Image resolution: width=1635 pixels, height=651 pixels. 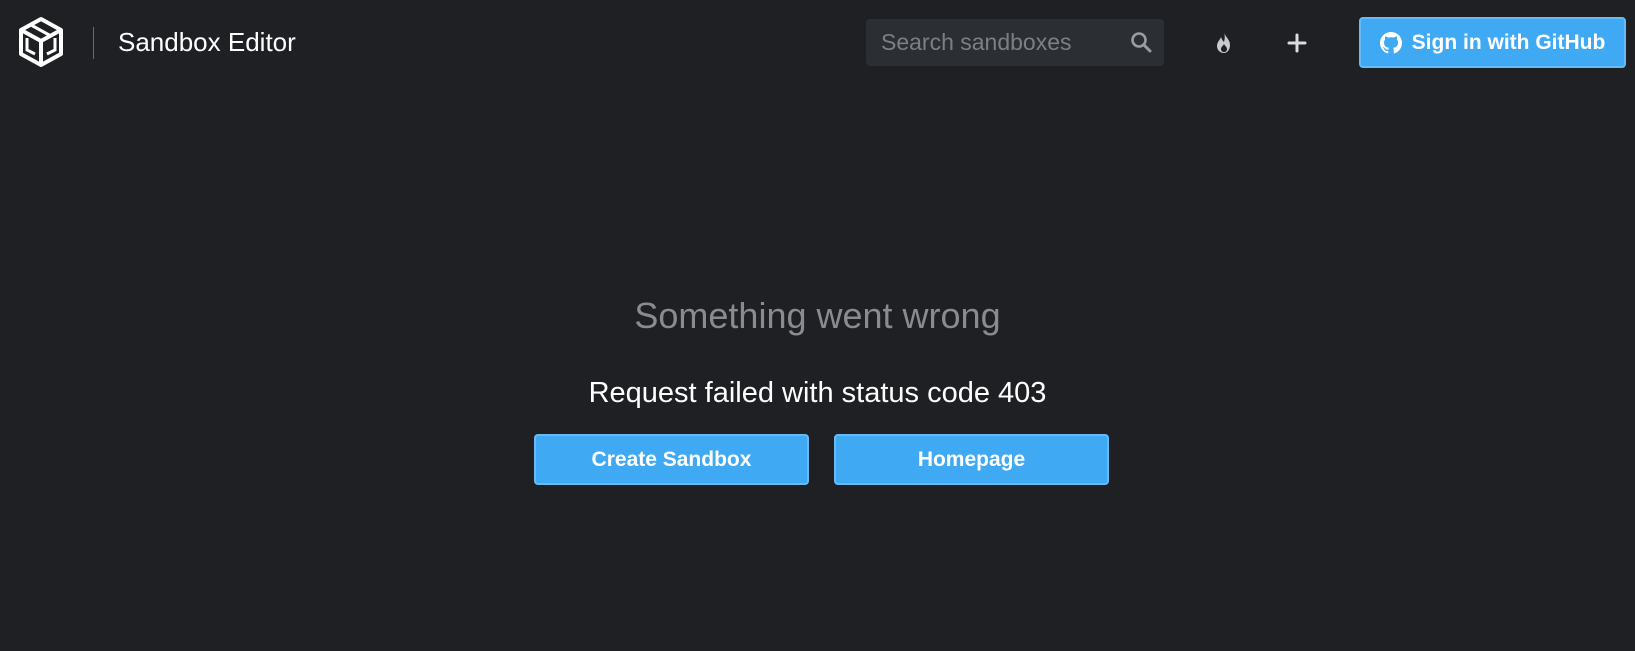 I want to click on codesandbox-cube-icon, so click(x=41, y=42).